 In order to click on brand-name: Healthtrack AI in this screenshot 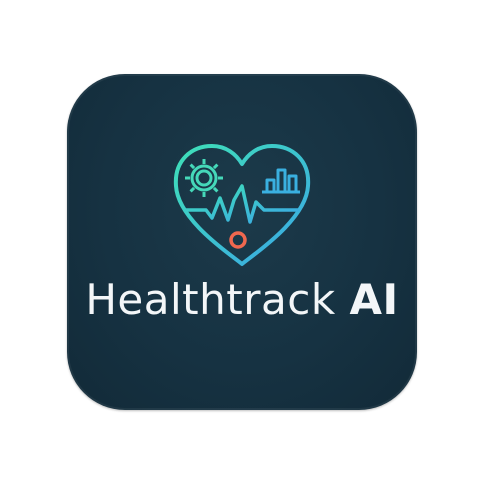, I will do `click(242, 300)`.